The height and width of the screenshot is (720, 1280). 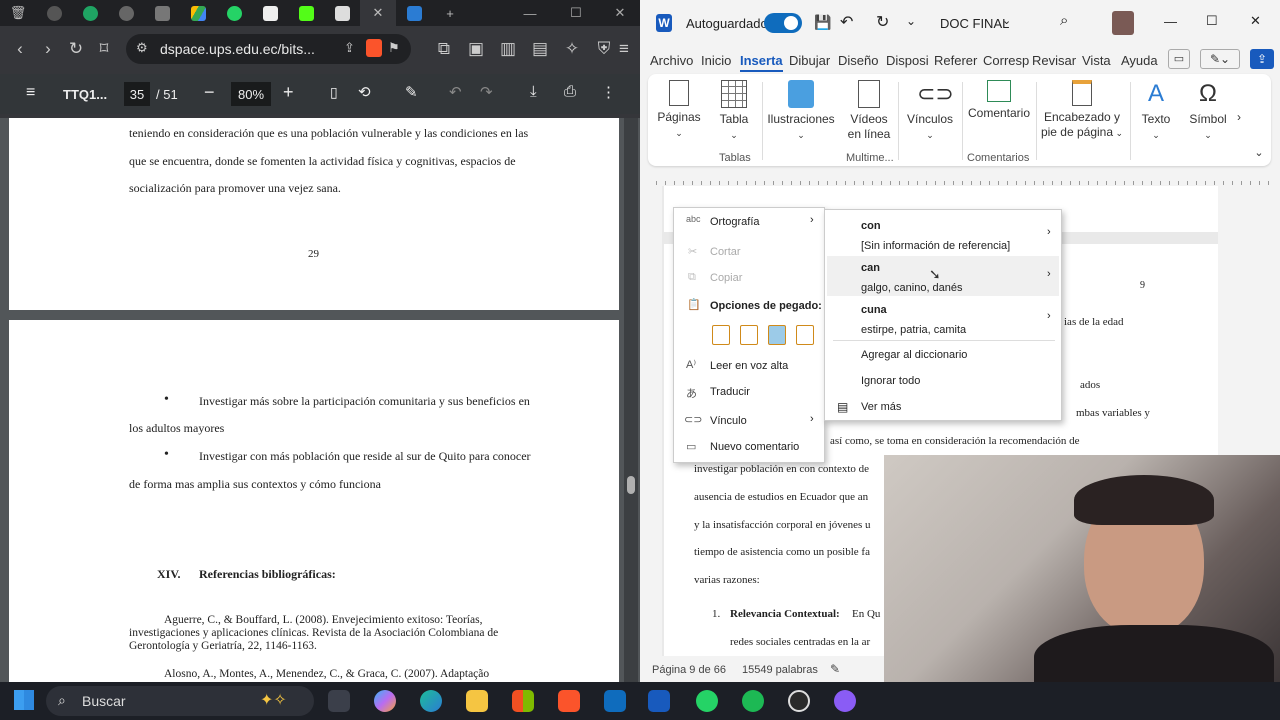 What do you see at coordinates (444, 49) in the screenshot?
I see `extensions-icon: ⧉` at bounding box center [444, 49].